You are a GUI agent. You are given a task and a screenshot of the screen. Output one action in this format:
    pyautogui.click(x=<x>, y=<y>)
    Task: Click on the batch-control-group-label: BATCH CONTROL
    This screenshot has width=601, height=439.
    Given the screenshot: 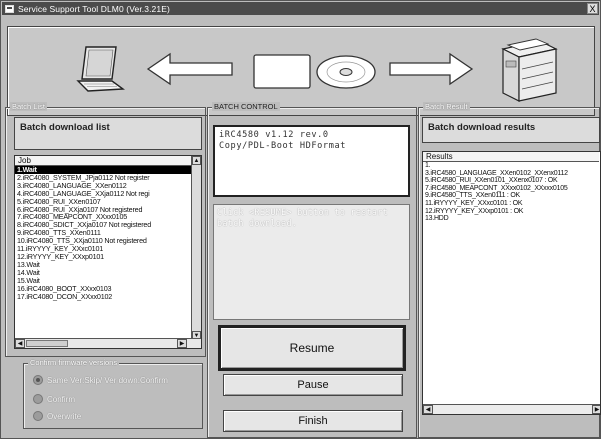 What is the action you would take?
    pyautogui.click(x=246, y=106)
    